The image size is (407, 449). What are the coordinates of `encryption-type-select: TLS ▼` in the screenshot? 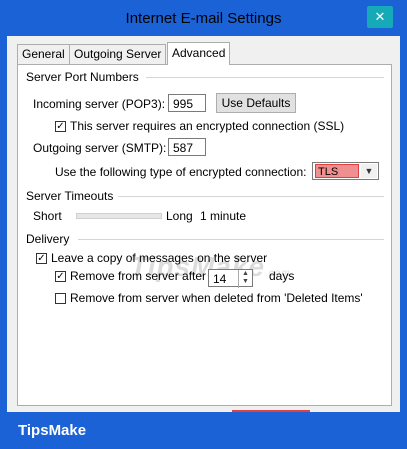 It's located at (345, 171).